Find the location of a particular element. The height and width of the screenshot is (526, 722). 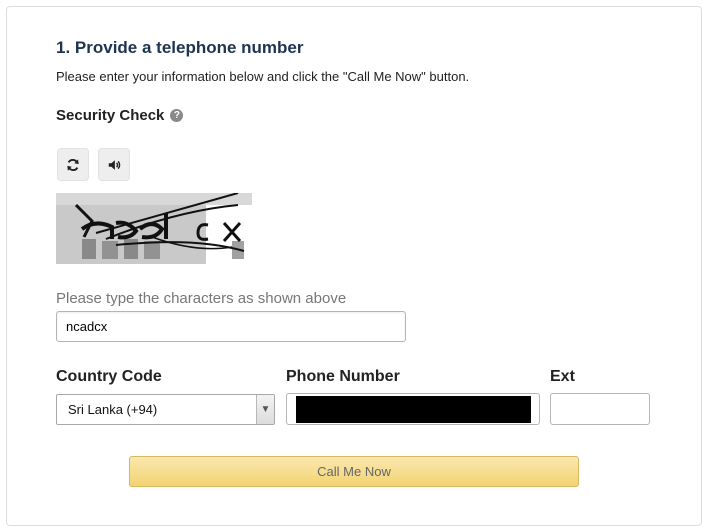

phone-number-input is located at coordinates (413, 409).